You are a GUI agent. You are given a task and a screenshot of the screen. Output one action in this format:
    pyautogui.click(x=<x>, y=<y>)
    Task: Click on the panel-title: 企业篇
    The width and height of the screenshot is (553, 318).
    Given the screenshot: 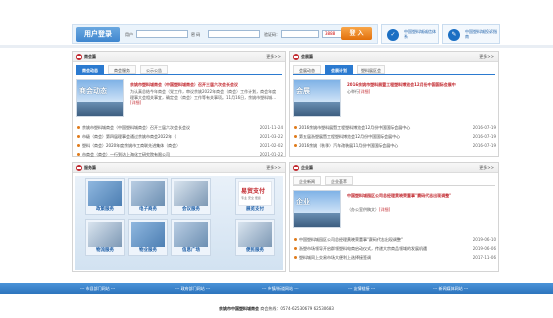 What is the action you would take?
    pyautogui.click(x=307, y=167)
    